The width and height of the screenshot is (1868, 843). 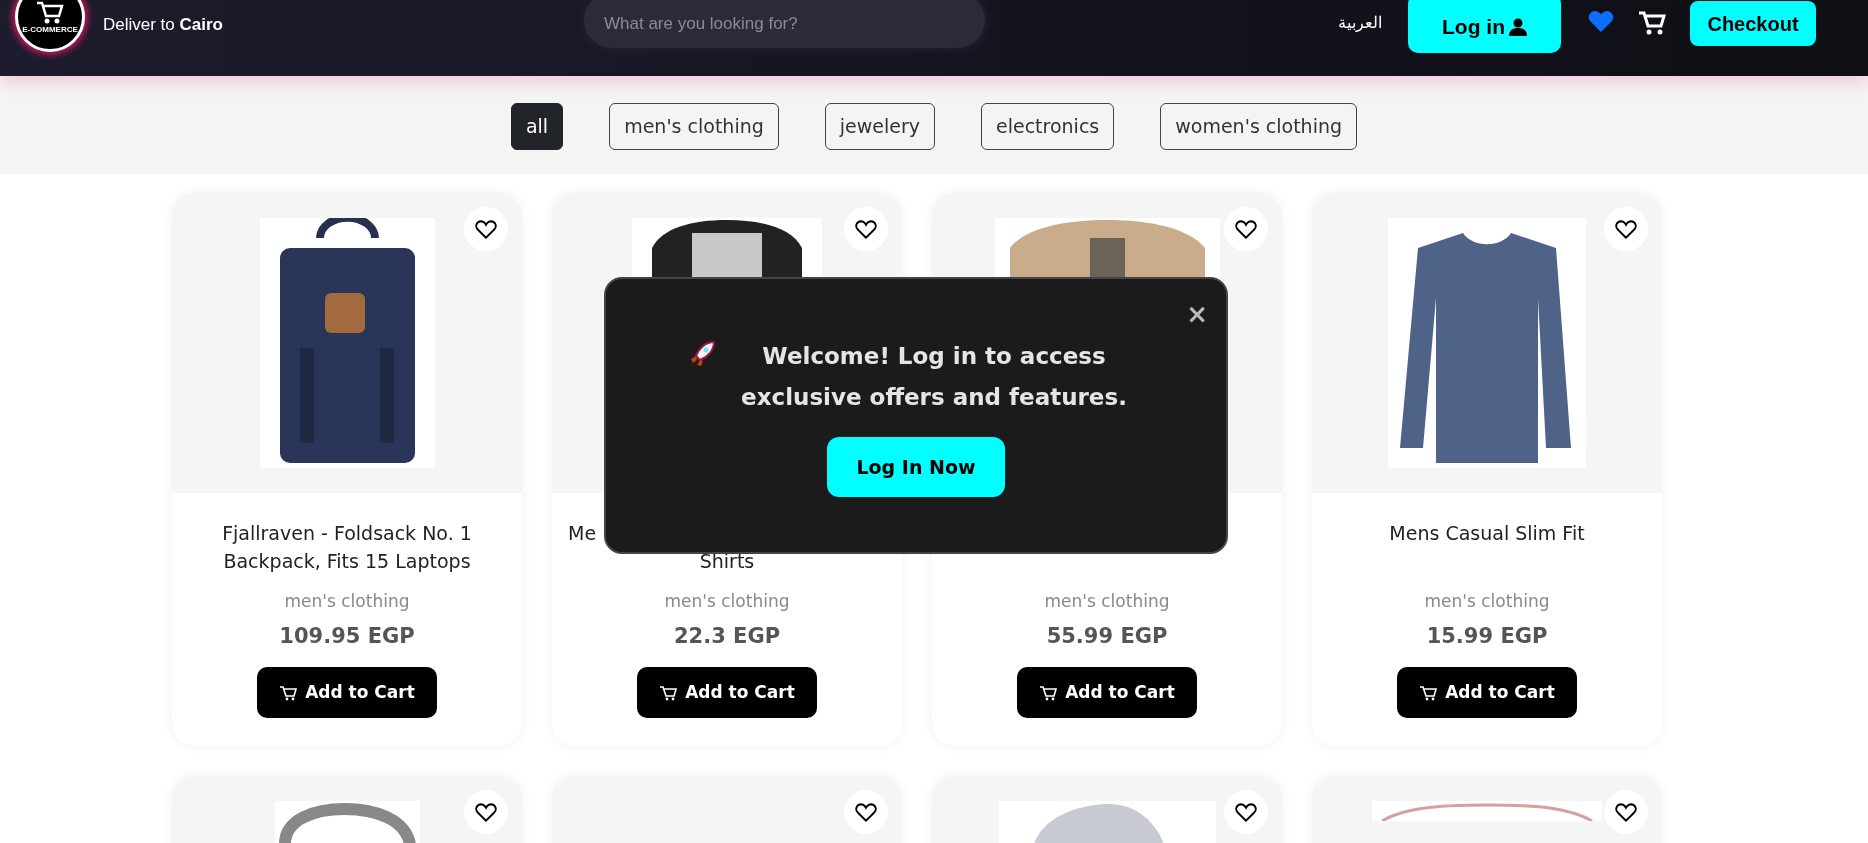 I want to click on logo-text: E-COMMERCE, so click(x=50, y=30).